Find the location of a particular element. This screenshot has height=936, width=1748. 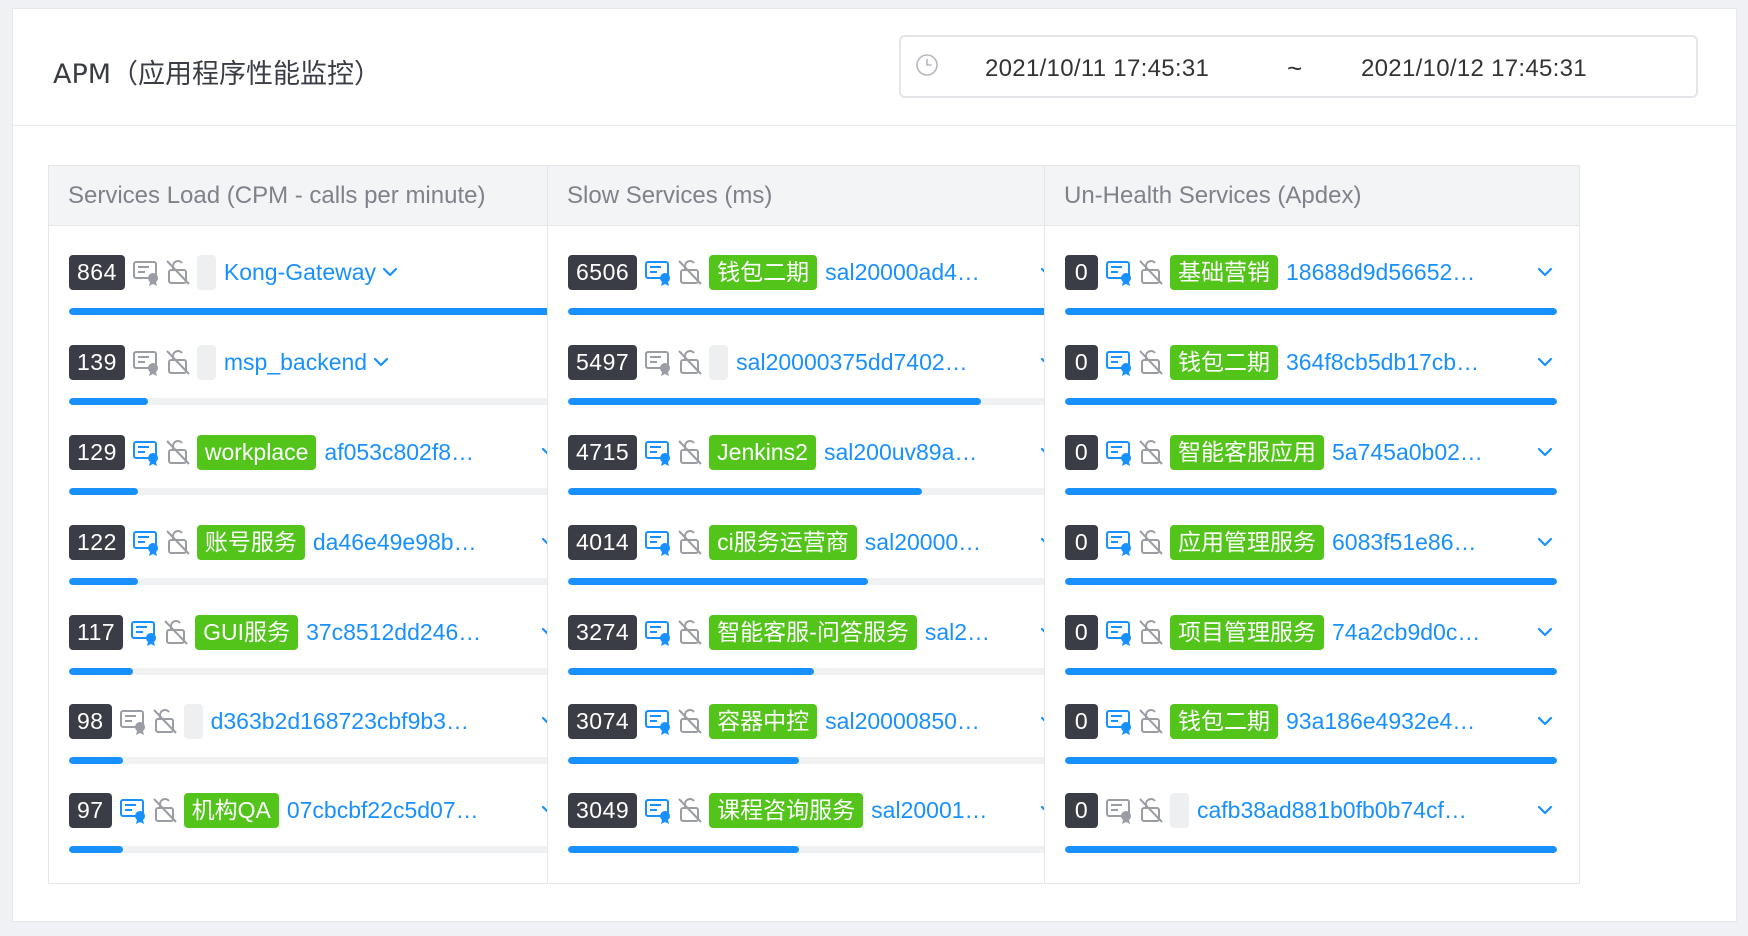

service-tag: 应用管理服务 is located at coordinates (1247, 542).